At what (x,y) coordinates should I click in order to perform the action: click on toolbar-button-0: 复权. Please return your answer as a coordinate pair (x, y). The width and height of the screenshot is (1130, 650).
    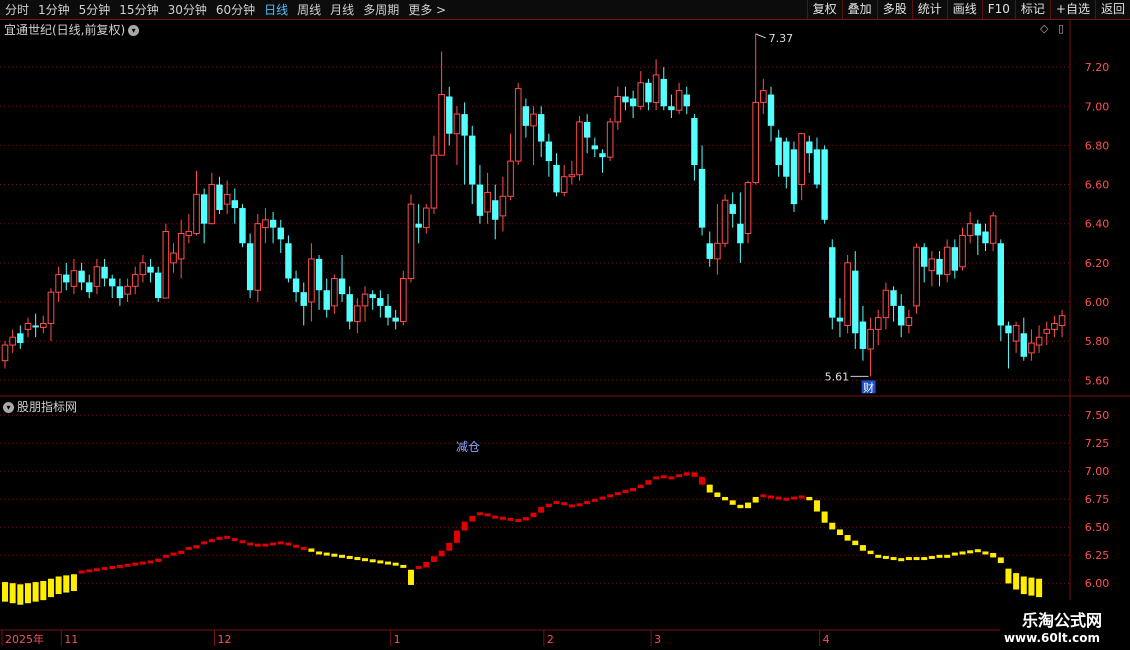
    Looking at the image, I should click on (824, 9).